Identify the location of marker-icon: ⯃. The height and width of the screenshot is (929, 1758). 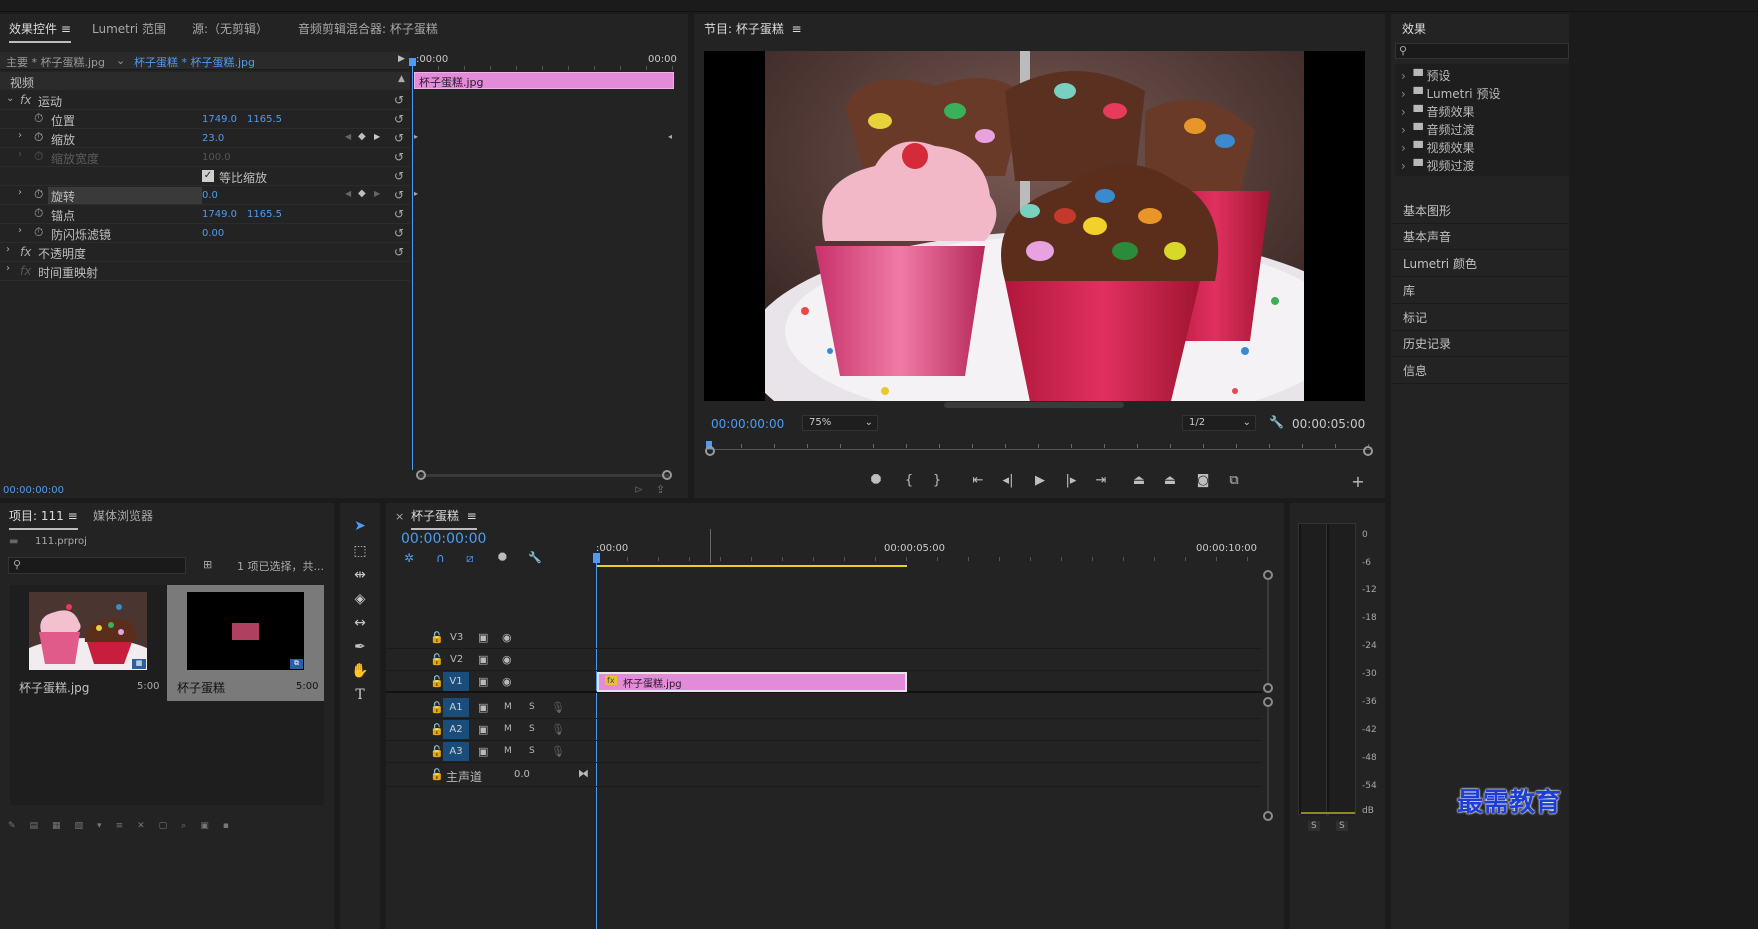
(502, 558).